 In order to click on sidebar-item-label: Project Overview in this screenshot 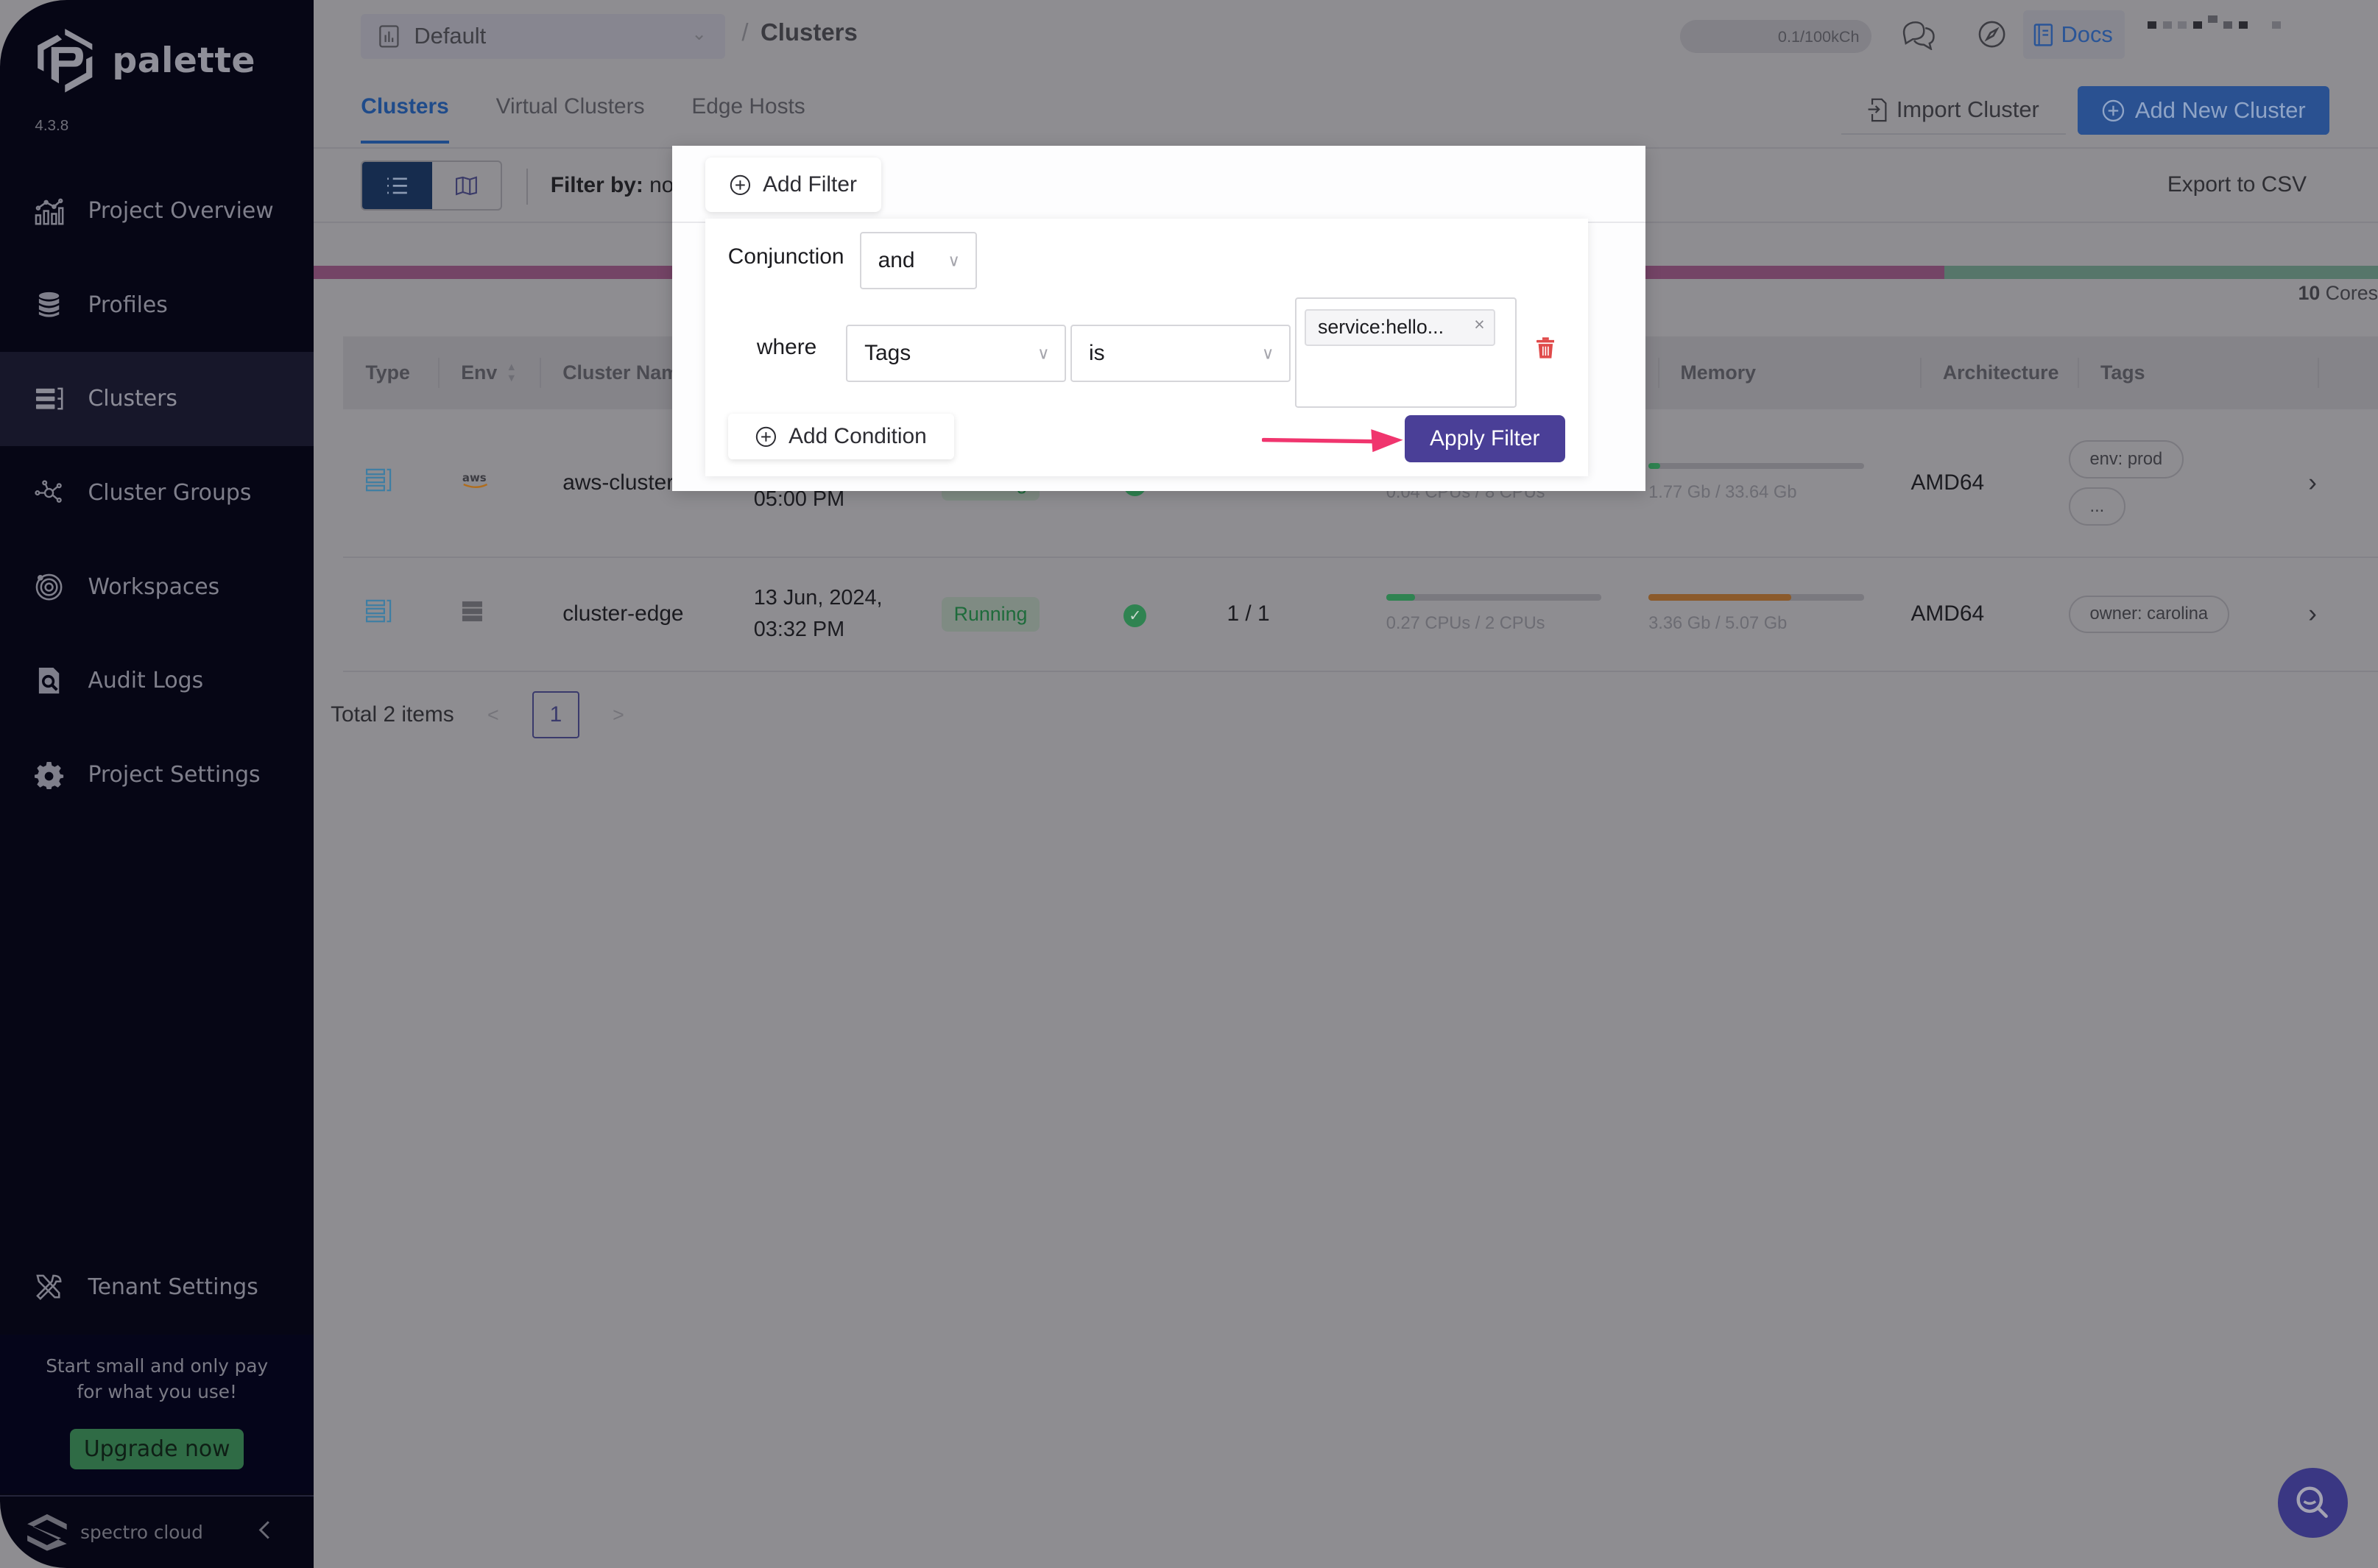, I will do `click(181, 210)`.